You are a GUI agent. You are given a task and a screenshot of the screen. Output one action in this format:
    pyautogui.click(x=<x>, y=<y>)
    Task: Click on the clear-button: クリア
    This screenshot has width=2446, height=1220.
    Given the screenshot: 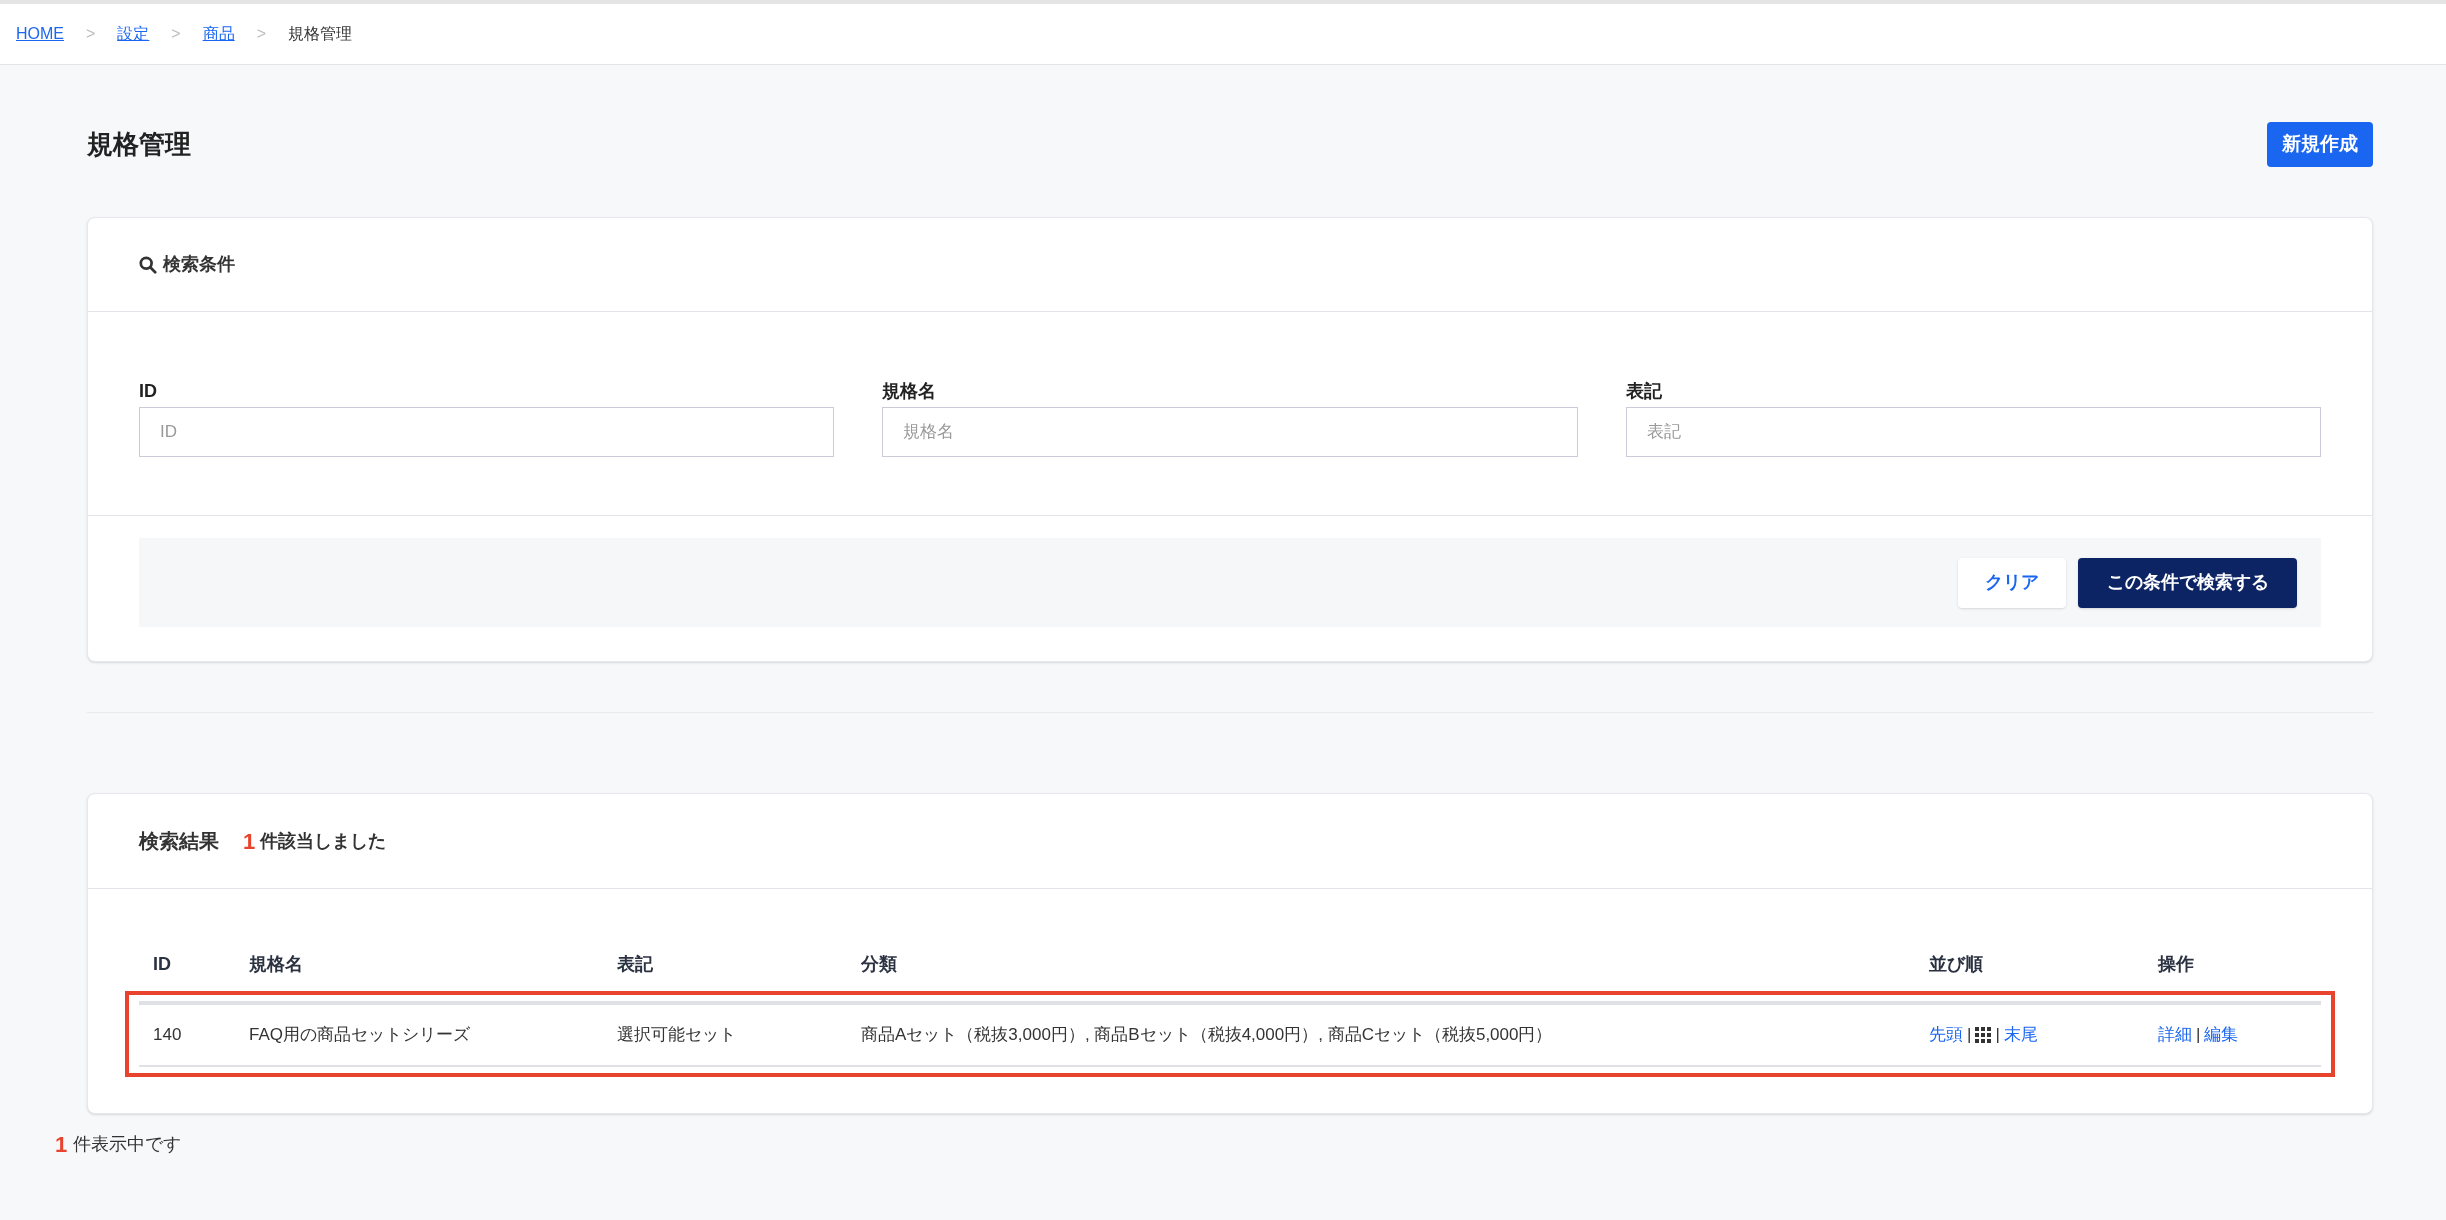 What is the action you would take?
    pyautogui.click(x=2012, y=582)
    